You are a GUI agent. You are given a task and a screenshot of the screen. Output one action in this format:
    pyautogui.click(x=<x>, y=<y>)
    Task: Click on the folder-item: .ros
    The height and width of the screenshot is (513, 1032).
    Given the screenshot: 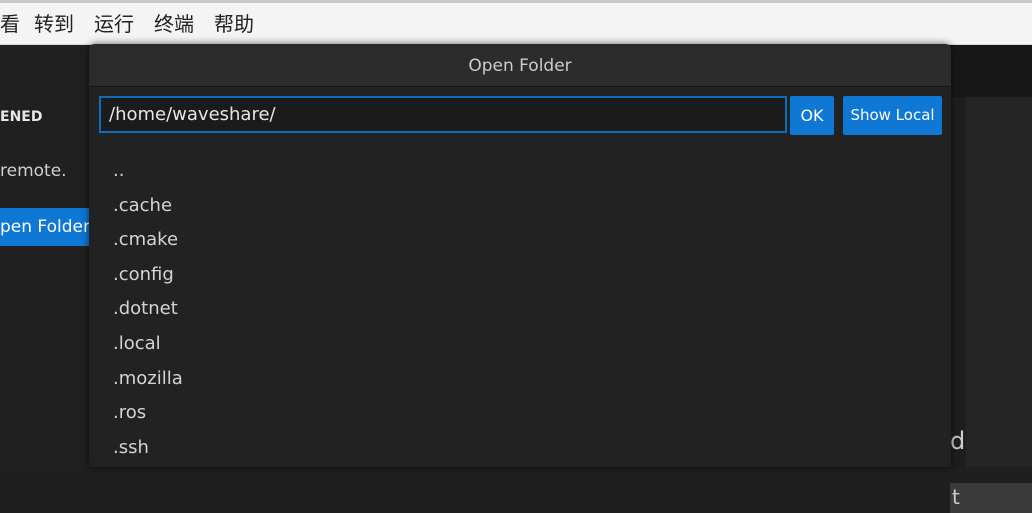 What is the action you would take?
    pyautogui.click(x=523, y=413)
    